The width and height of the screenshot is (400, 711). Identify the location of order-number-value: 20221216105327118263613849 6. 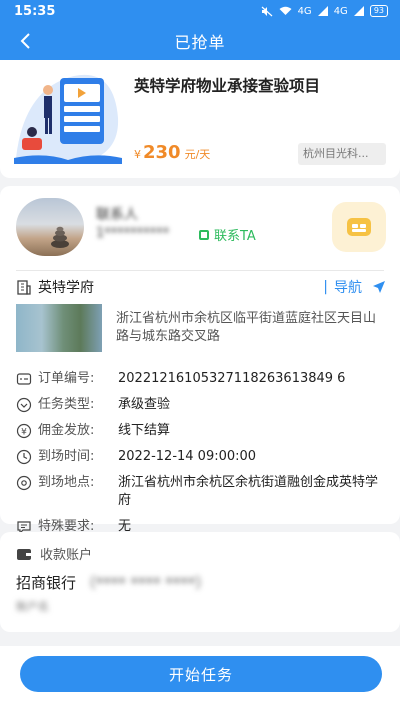
(232, 378).